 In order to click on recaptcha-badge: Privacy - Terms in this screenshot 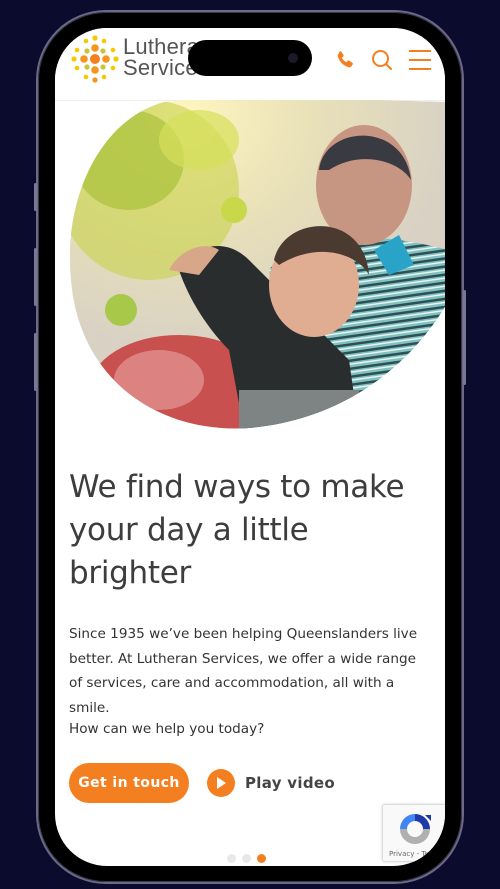, I will do `click(413, 833)`.